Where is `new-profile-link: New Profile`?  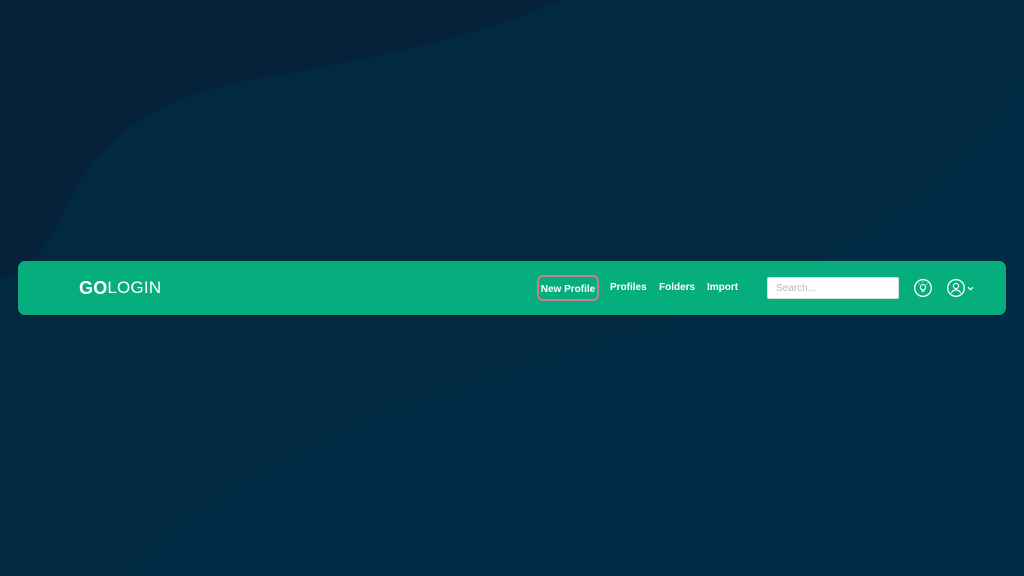 new-profile-link: New Profile is located at coordinates (568, 288).